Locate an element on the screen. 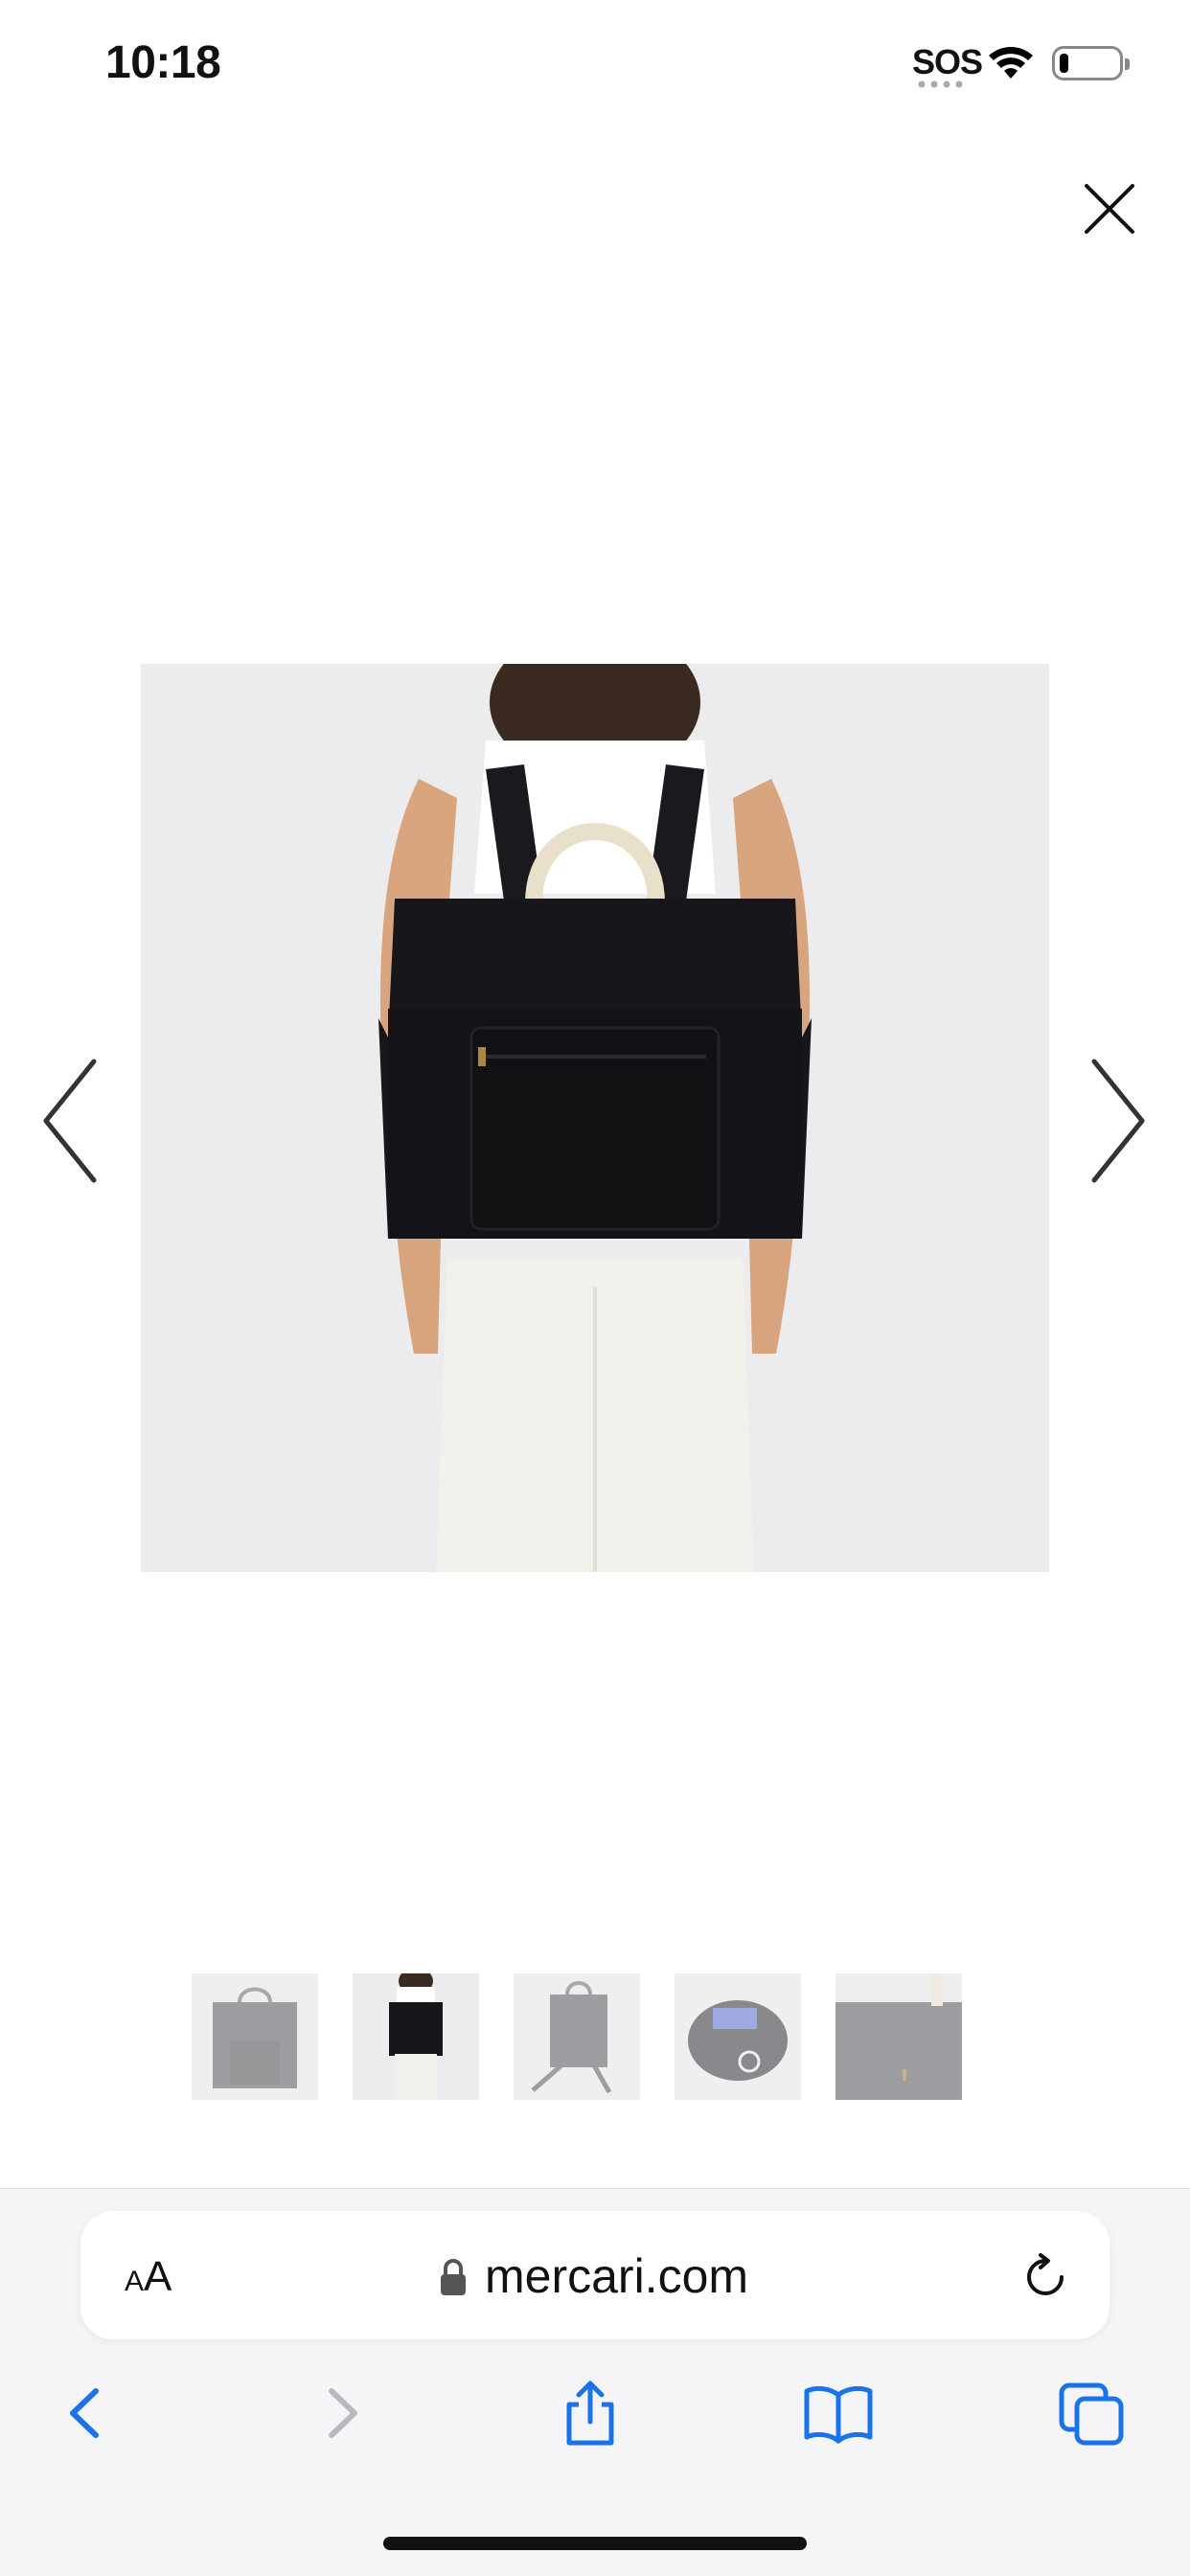  chevron-left-icon is located at coordinates (72, 1121).